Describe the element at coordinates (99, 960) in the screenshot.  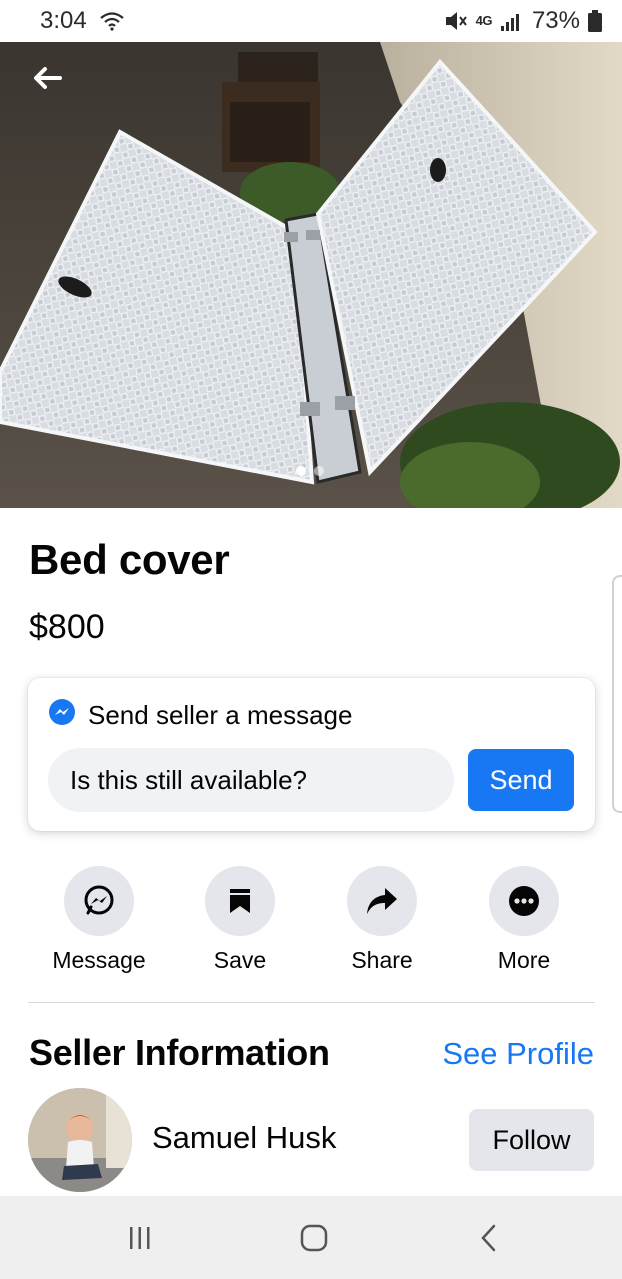
I see `action-label: Message` at that location.